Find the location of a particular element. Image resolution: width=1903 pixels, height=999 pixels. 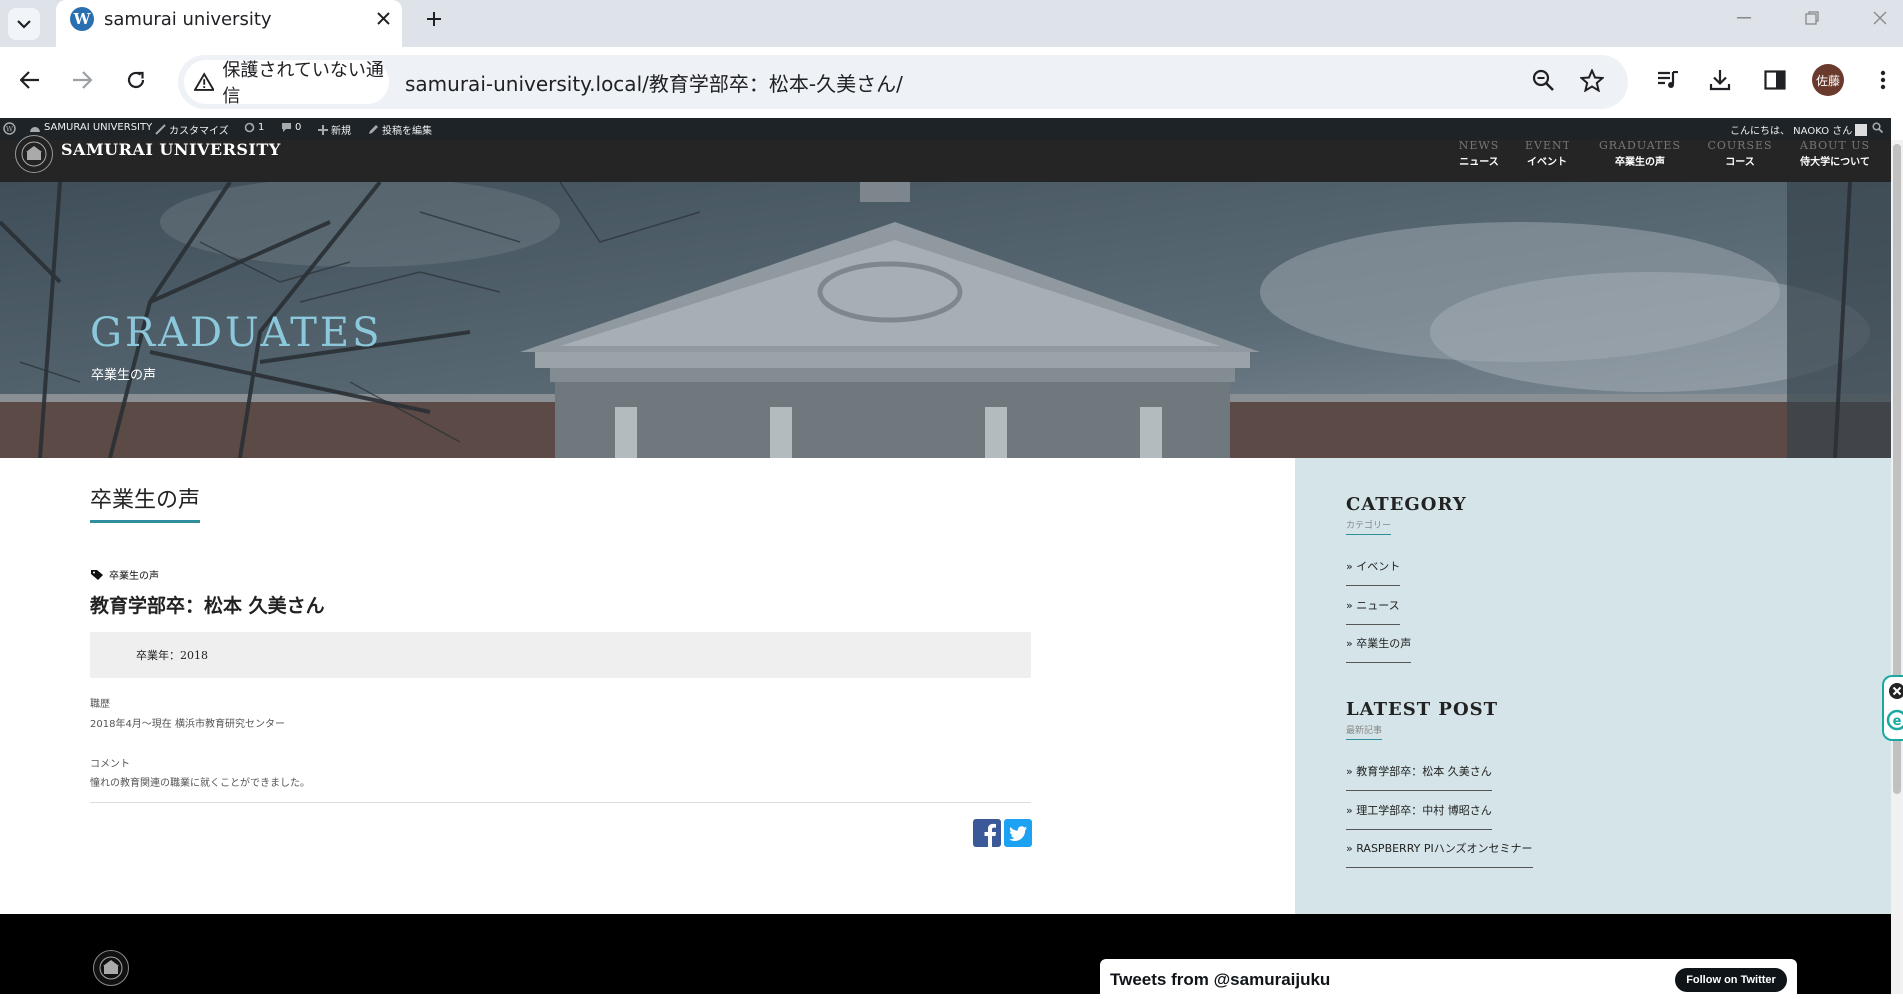

more-vertical-icon is located at coordinates (1883, 80).